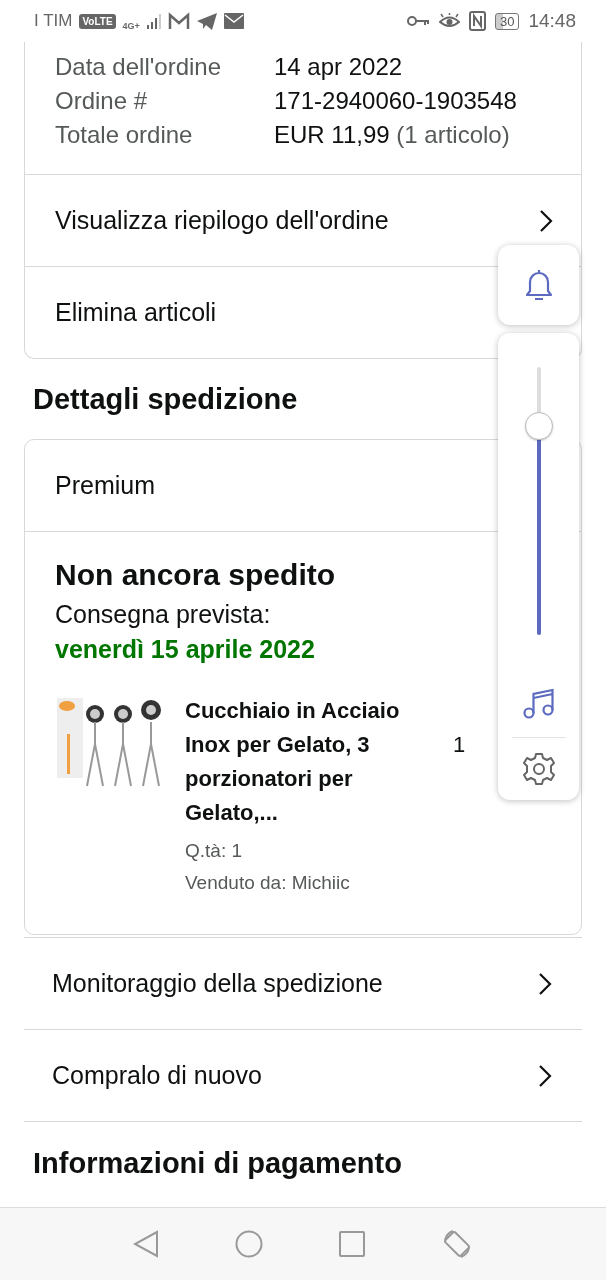 The height and width of the screenshot is (1280, 606). I want to click on section-heading: Dettagli spedizione, so click(165, 399).